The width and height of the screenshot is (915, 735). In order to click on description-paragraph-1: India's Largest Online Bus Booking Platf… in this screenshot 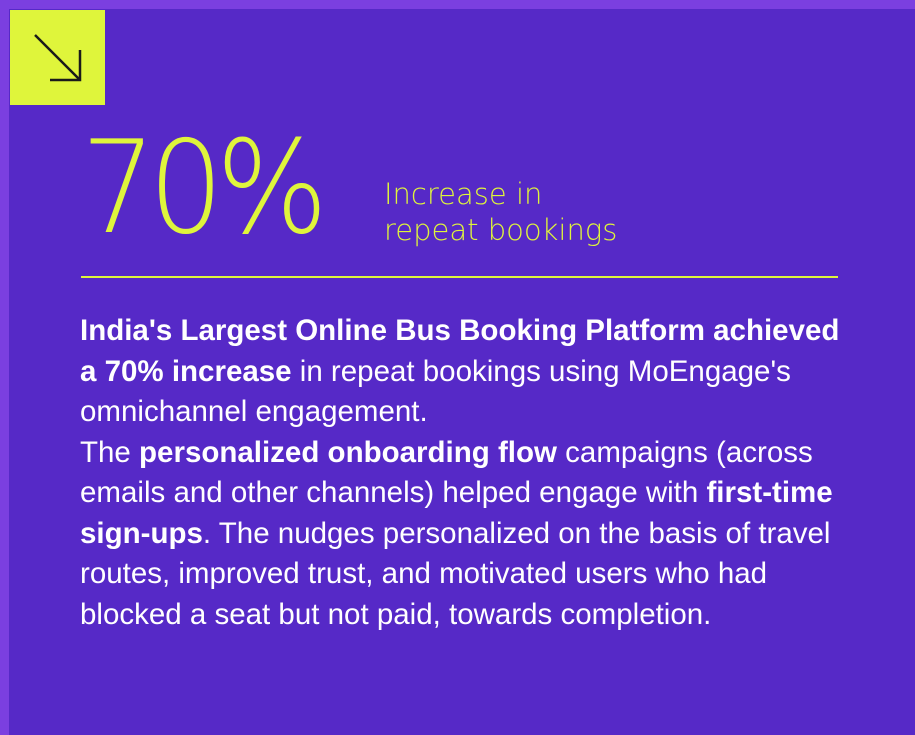, I will do `click(460, 372)`.